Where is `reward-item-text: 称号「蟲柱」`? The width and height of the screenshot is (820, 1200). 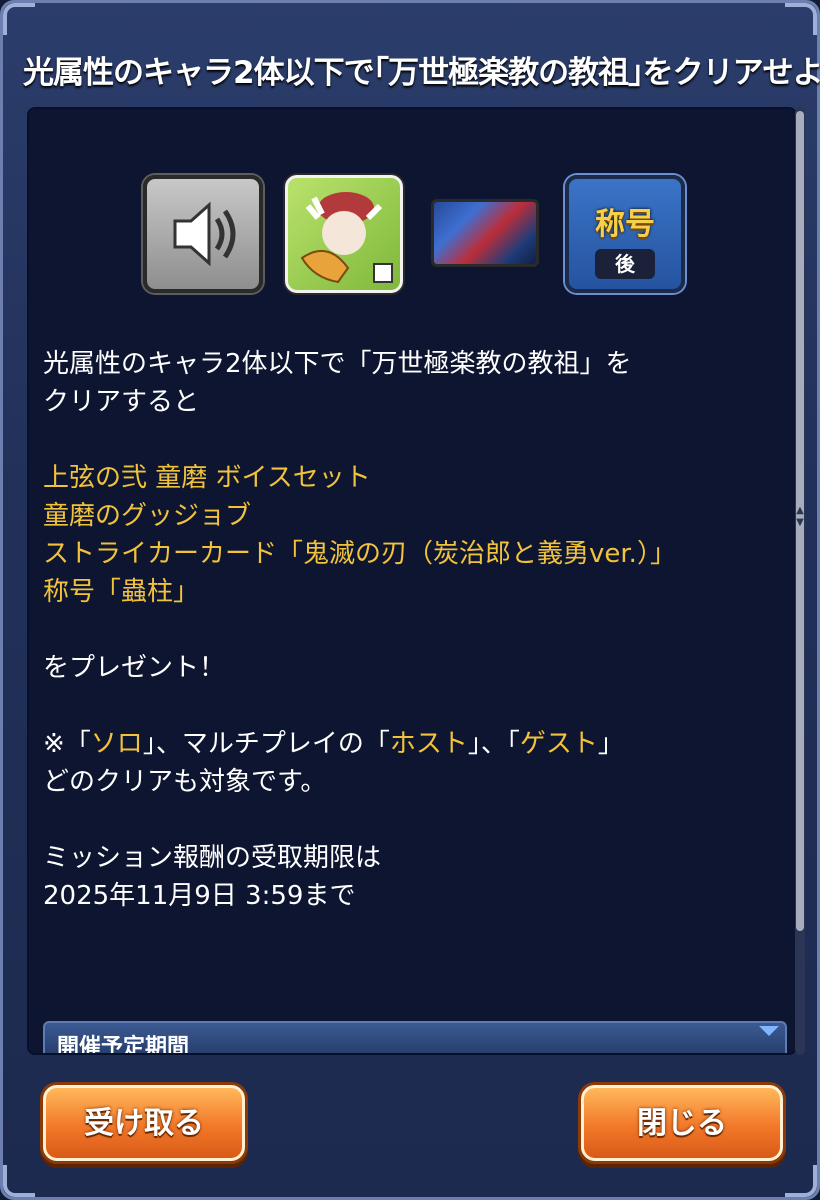
reward-item-text: 称号「蟲柱」 is located at coordinates (121, 592).